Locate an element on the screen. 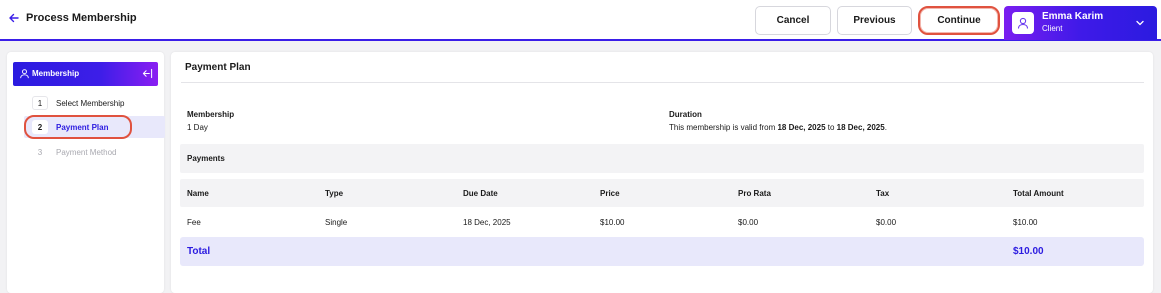  step-label: Select Membership is located at coordinates (90, 103).